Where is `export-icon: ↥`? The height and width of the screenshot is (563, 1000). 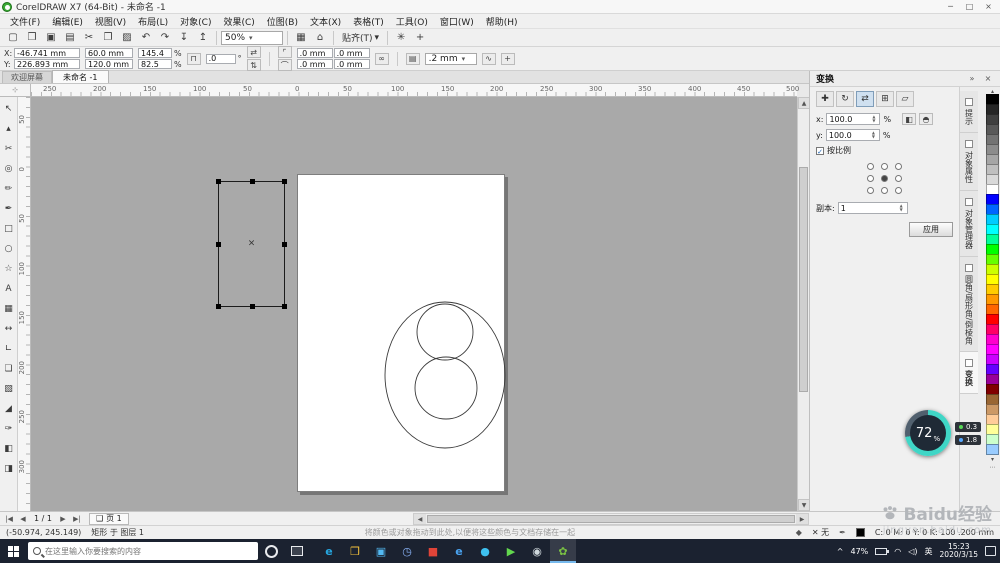
export-icon: ↥ is located at coordinates (203, 38).